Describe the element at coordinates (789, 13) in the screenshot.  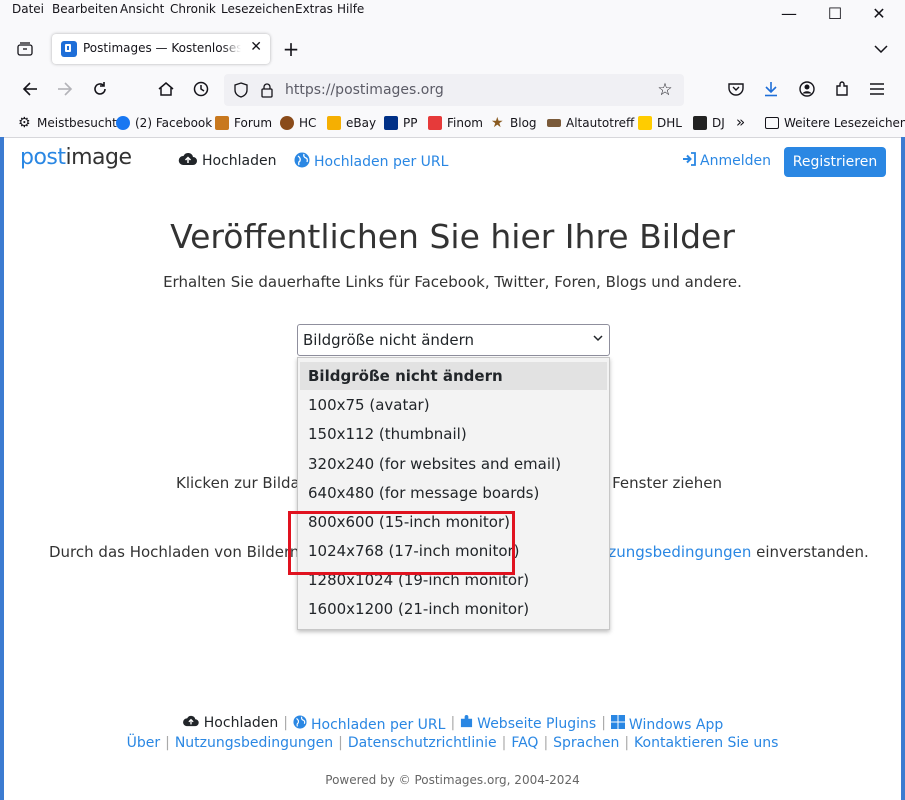
I see `minimize-button: —` at that location.